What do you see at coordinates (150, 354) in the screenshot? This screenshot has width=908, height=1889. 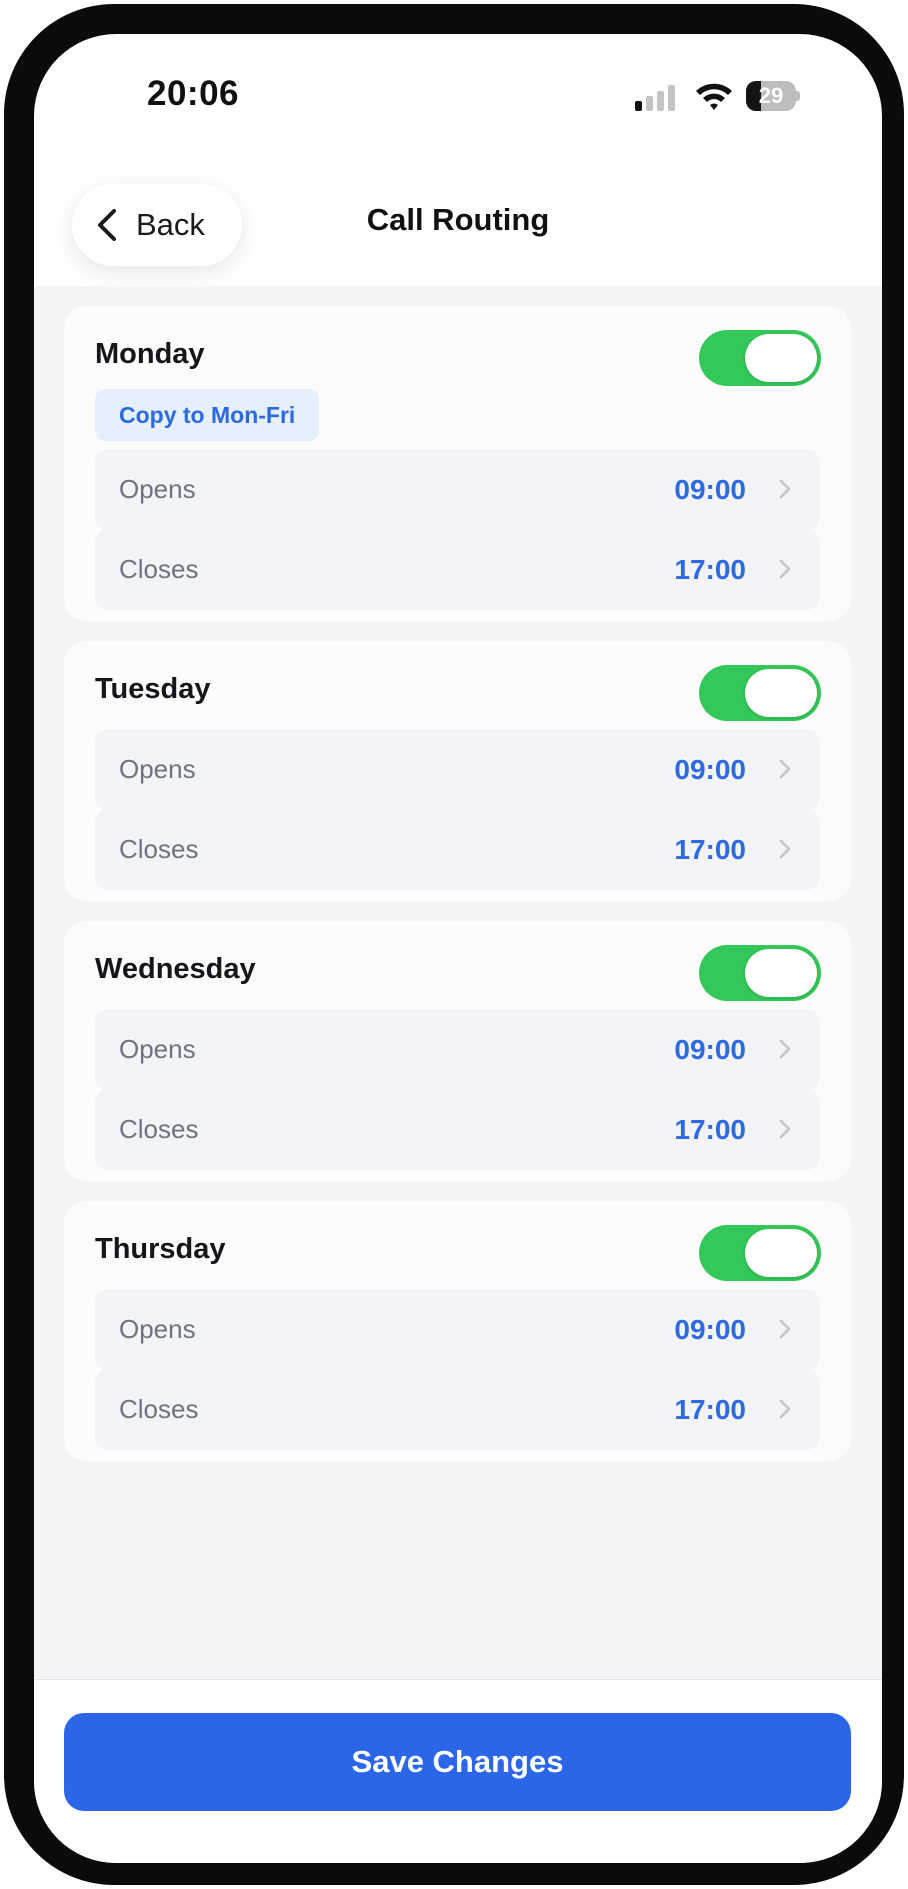 I see `day-name: Monday` at bounding box center [150, 354].